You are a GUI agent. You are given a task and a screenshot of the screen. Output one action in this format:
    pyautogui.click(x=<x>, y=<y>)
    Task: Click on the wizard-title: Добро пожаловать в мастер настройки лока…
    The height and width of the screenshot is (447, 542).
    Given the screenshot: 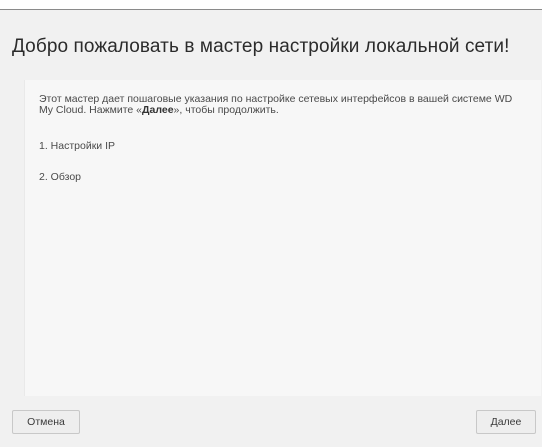 What is the action you would take?
    pyautogui.click(x=261, y=46)
    